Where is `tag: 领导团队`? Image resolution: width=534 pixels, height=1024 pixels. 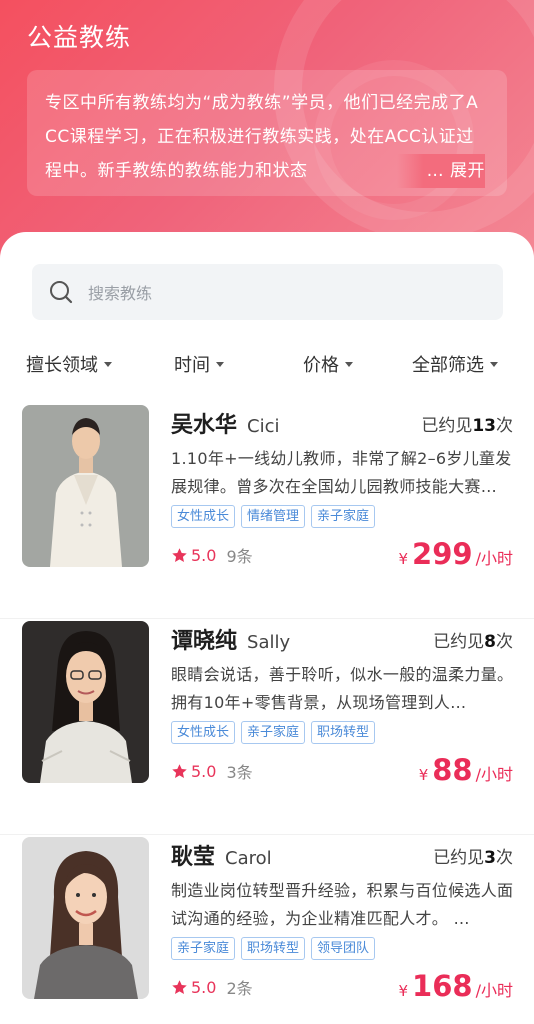
tag: 领导团队 is located at coordinates (343, 948).